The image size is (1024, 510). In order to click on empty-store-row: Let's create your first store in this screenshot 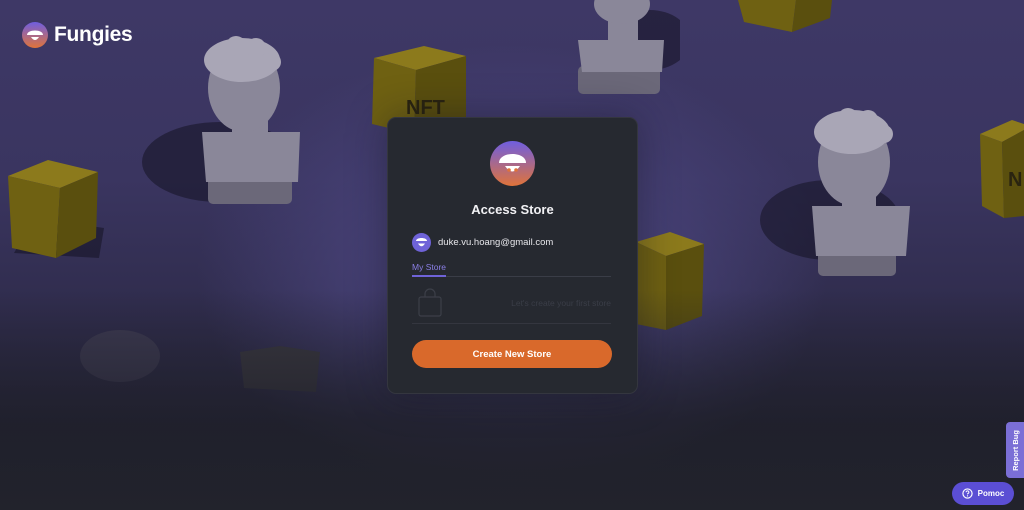, I will do `click(511, 305)`.